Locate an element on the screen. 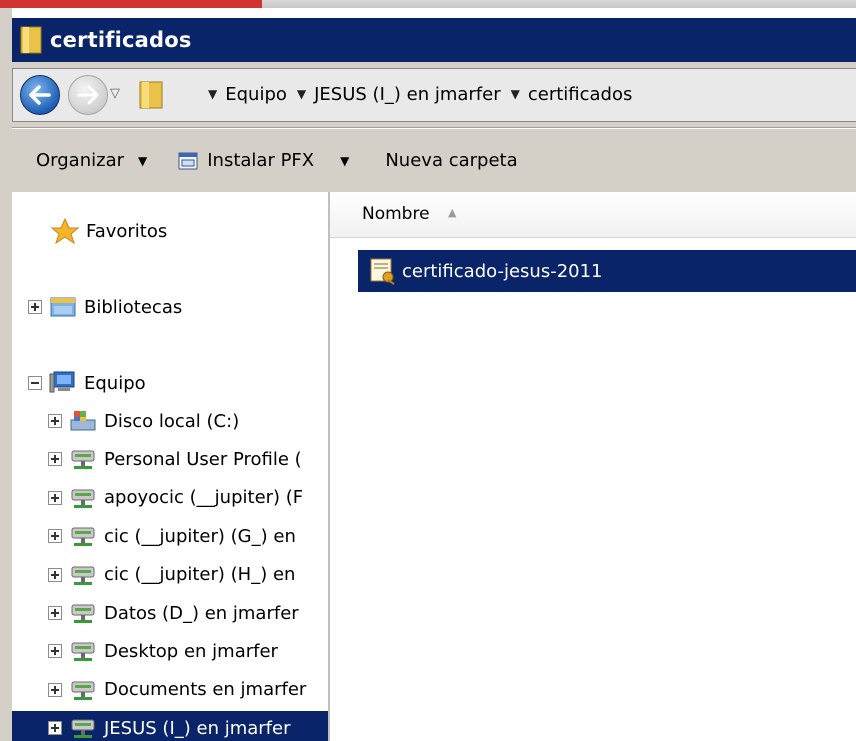  nav-drive-label: apoyocic (__jupiter) (F is located at coordinates (204, 498).